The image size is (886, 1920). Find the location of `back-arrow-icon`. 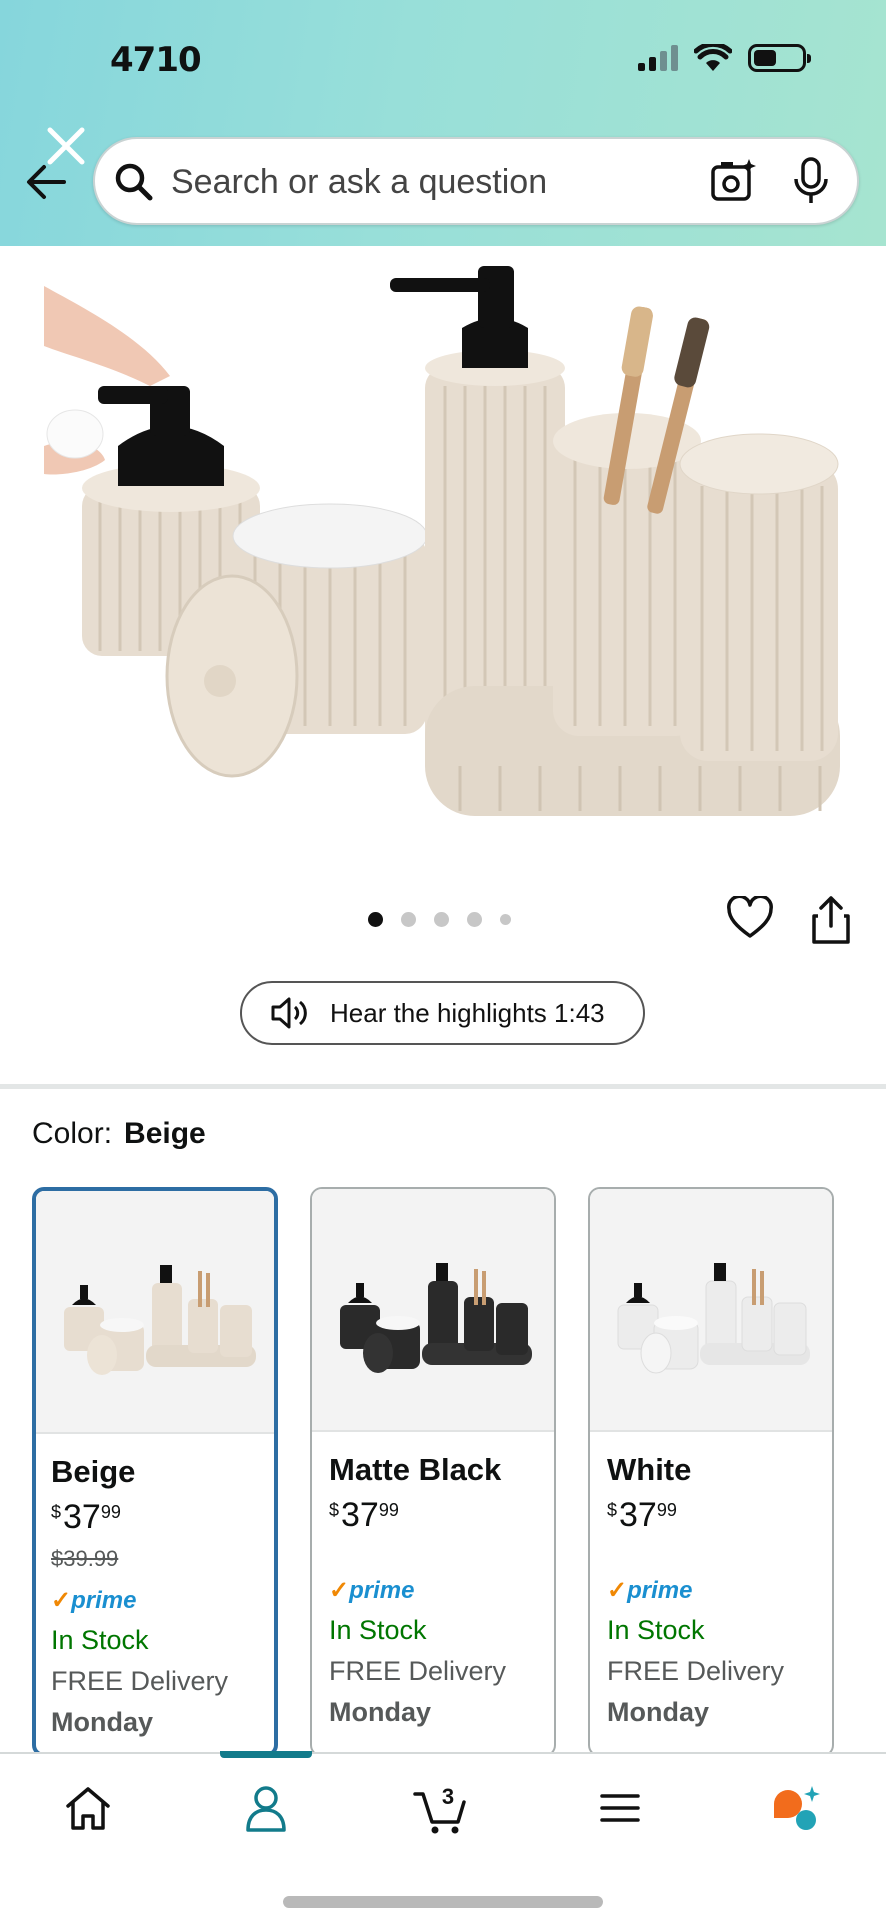

back-arrow-icon is located at coordinates (46, 182).